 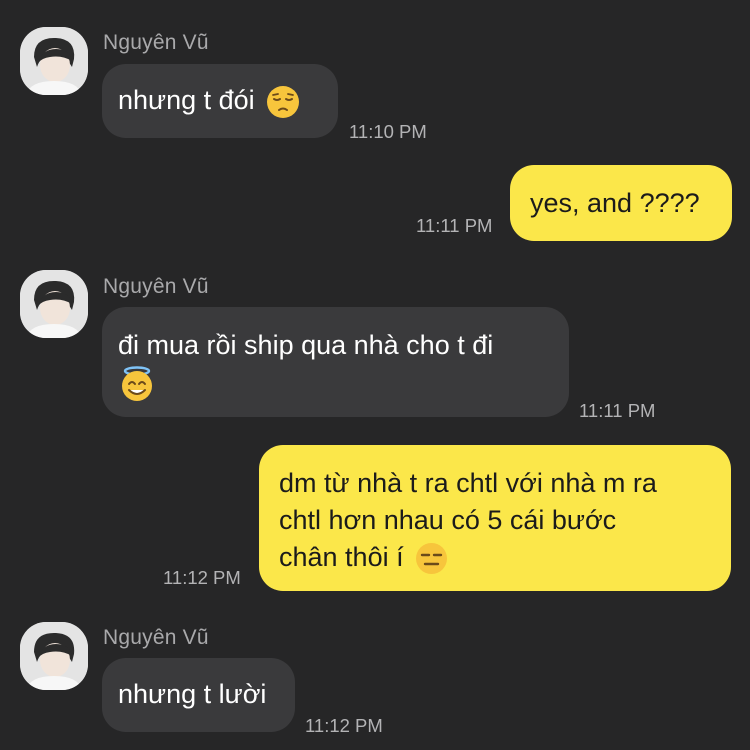 I want to click on message-line: dm từ nhà t ra chtl với nhà m ra, so click(x=468, y=483).